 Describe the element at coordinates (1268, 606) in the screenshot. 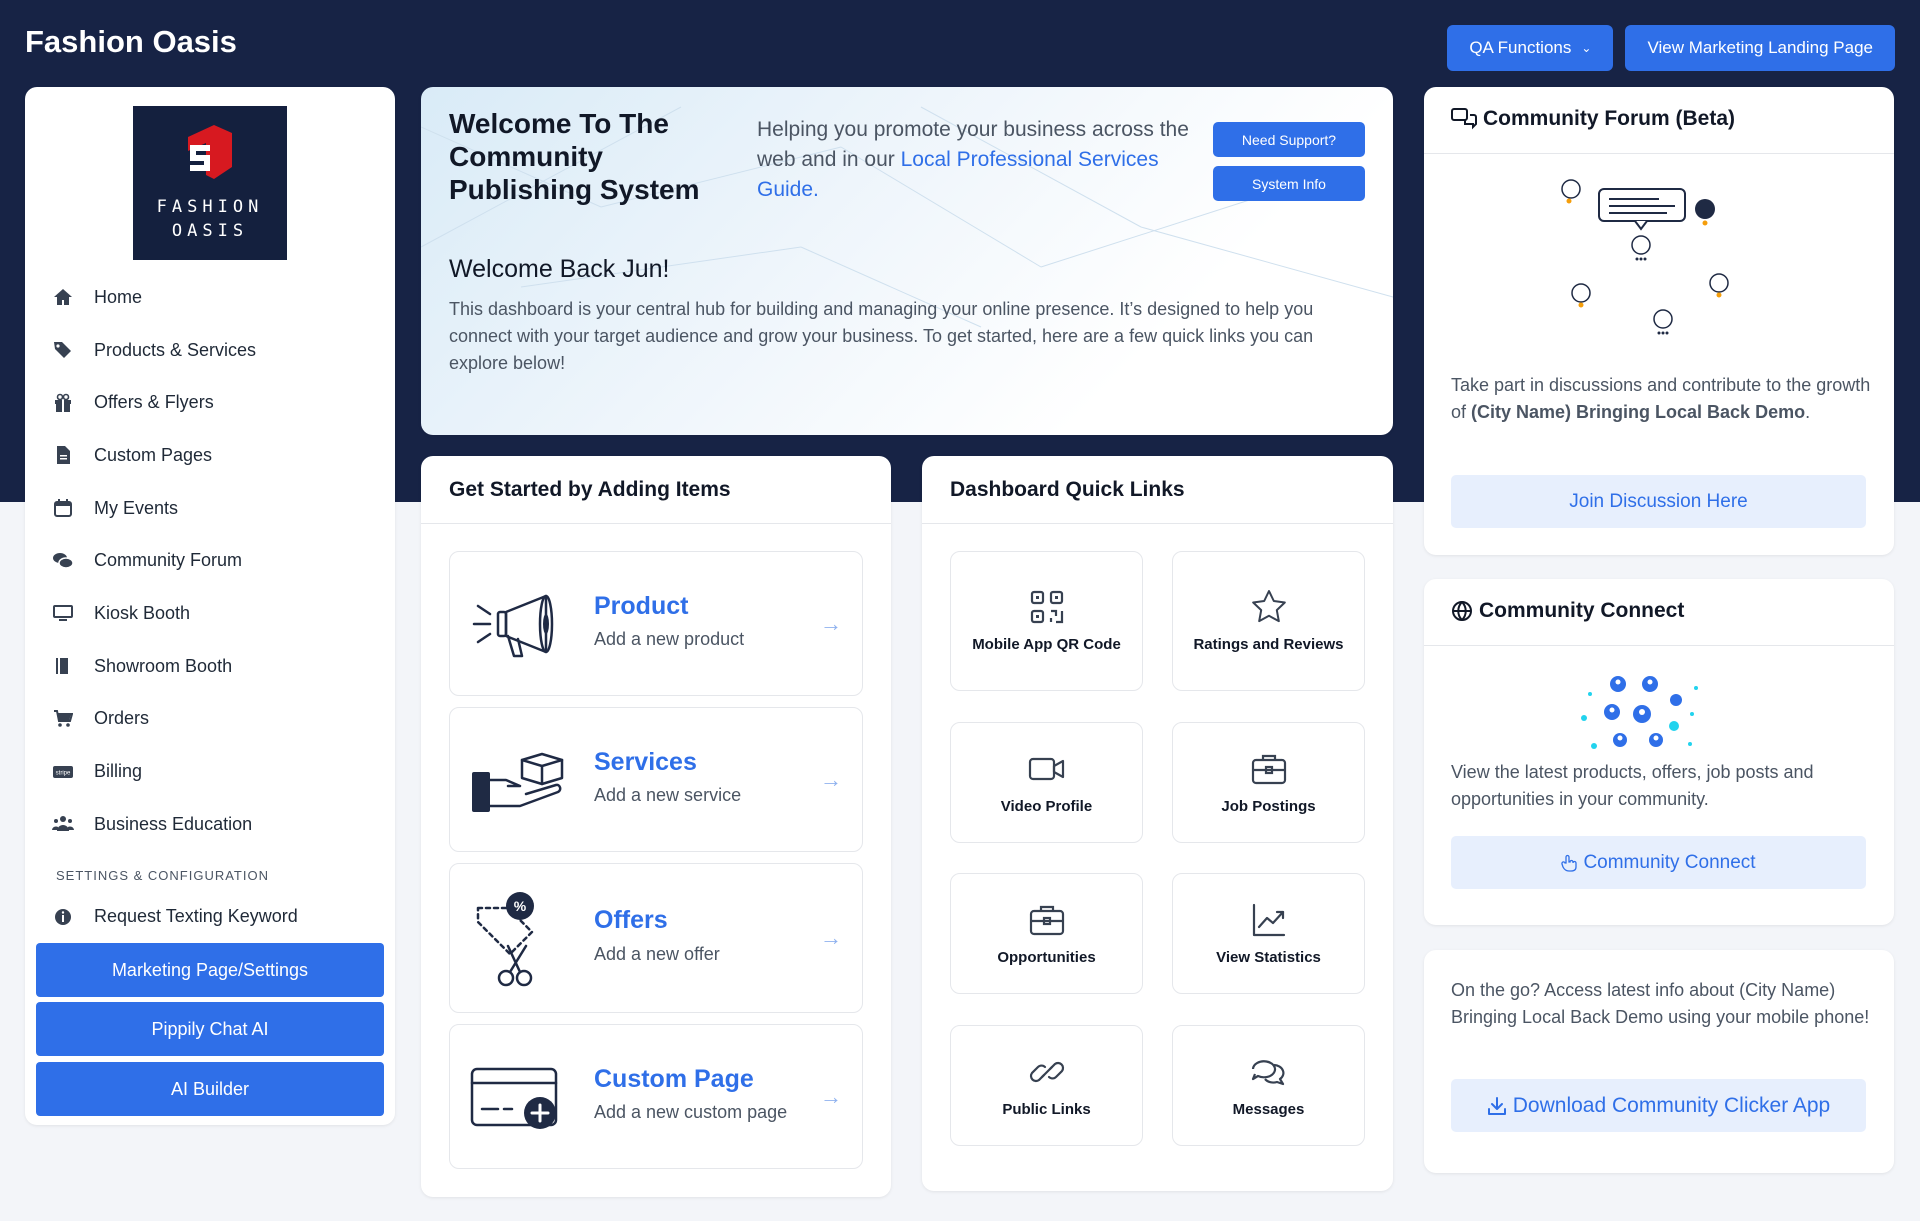

I see `star-icon` at that location.